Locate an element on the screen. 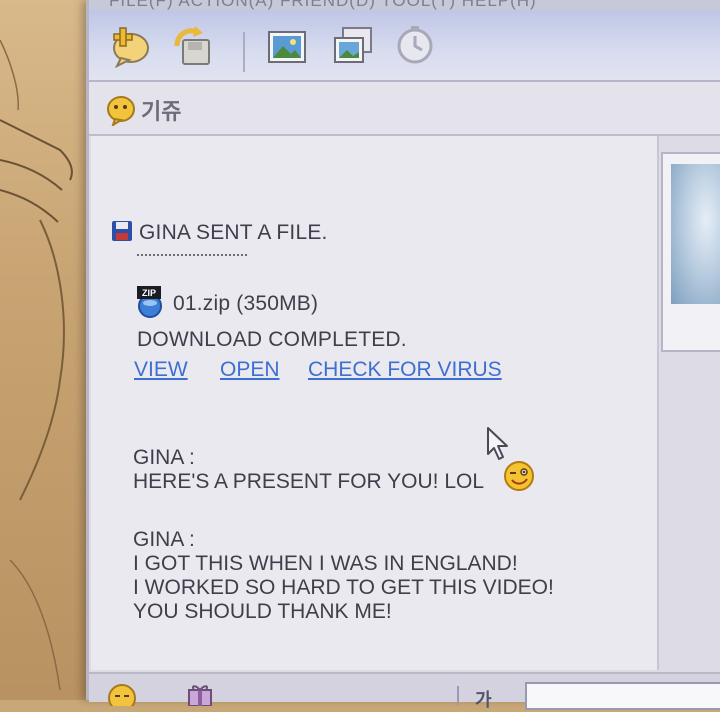  file-notice: GINA SENT A FILE. is located at coordinates (219, 232).